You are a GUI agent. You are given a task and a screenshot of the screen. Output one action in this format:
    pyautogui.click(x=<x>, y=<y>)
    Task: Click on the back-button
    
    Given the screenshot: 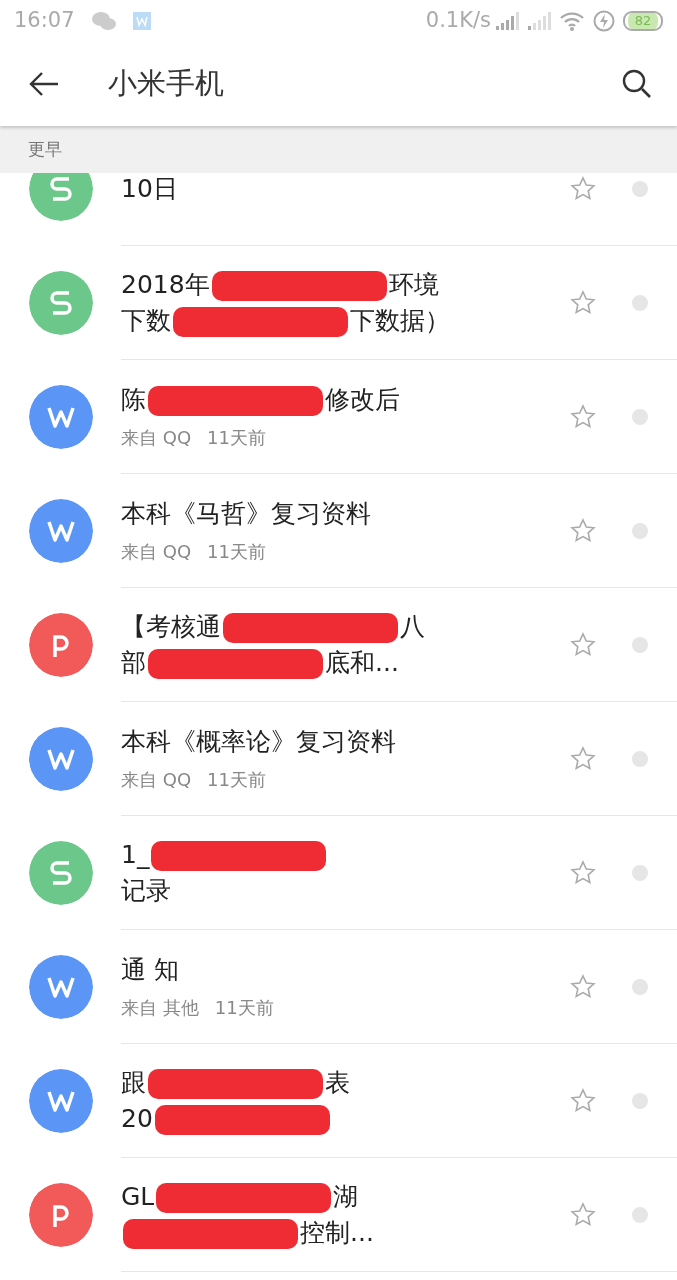 What is the action you would take?
    pyautogui.click(x=44, y=84)
    